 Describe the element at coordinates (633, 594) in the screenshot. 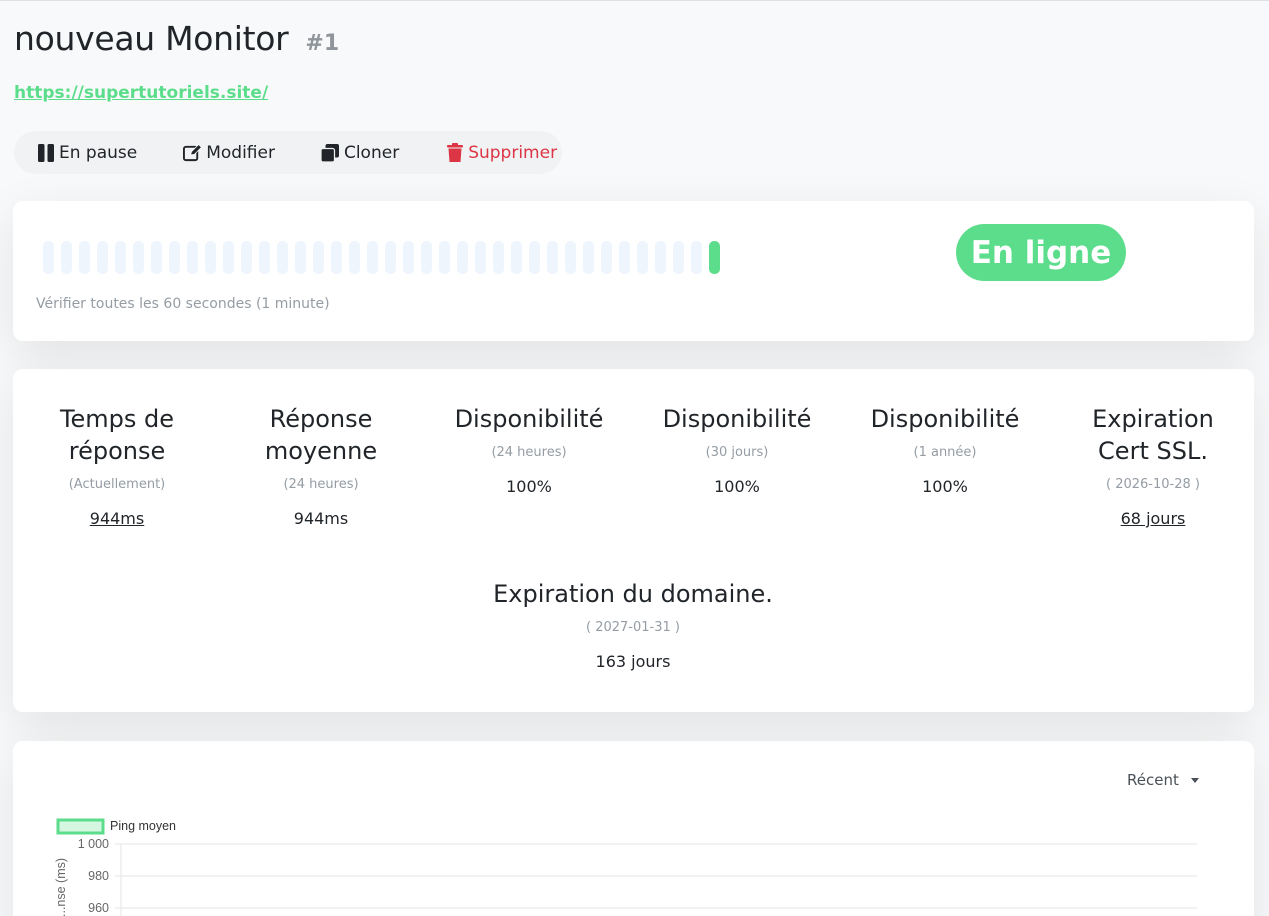

I see `stat-title: Expiration du domaine.` at that location.